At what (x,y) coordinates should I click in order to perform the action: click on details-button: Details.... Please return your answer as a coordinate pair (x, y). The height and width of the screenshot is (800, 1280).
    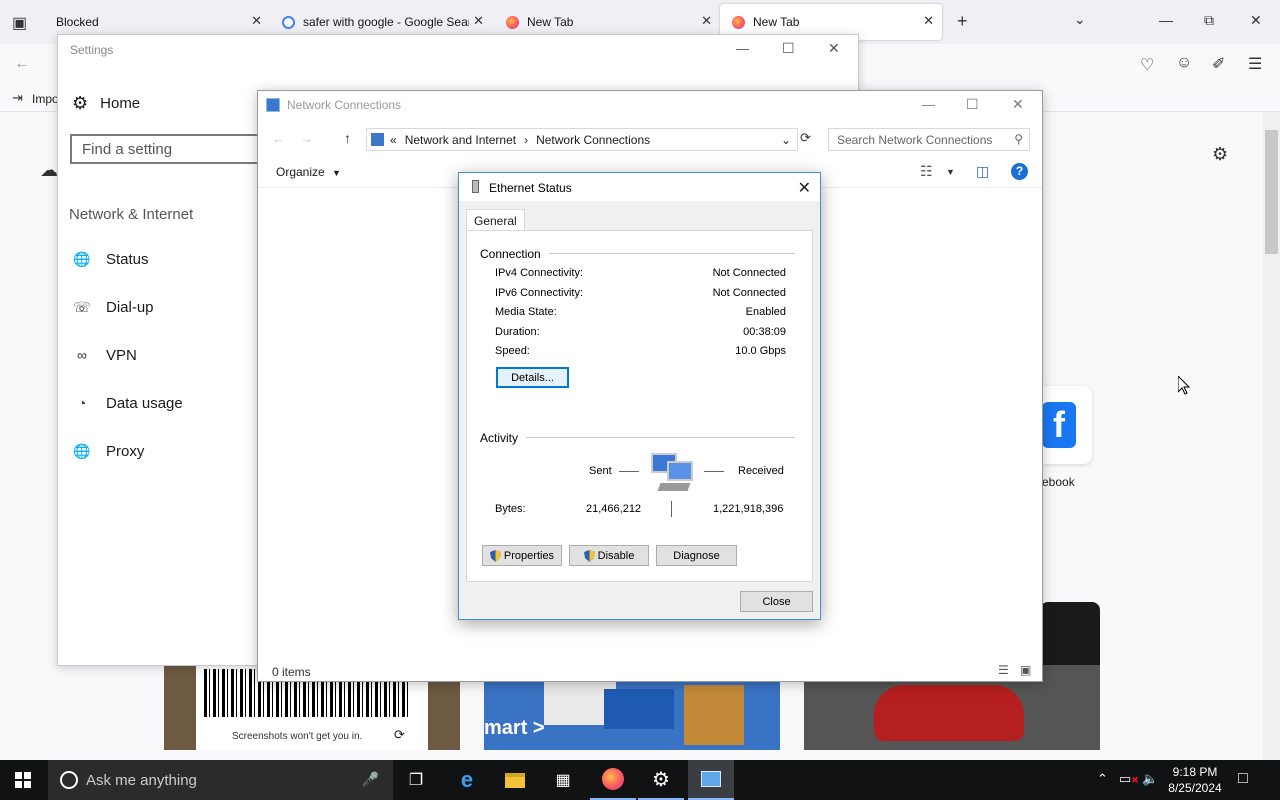
    Looking at the image, I should click on (532, 377).